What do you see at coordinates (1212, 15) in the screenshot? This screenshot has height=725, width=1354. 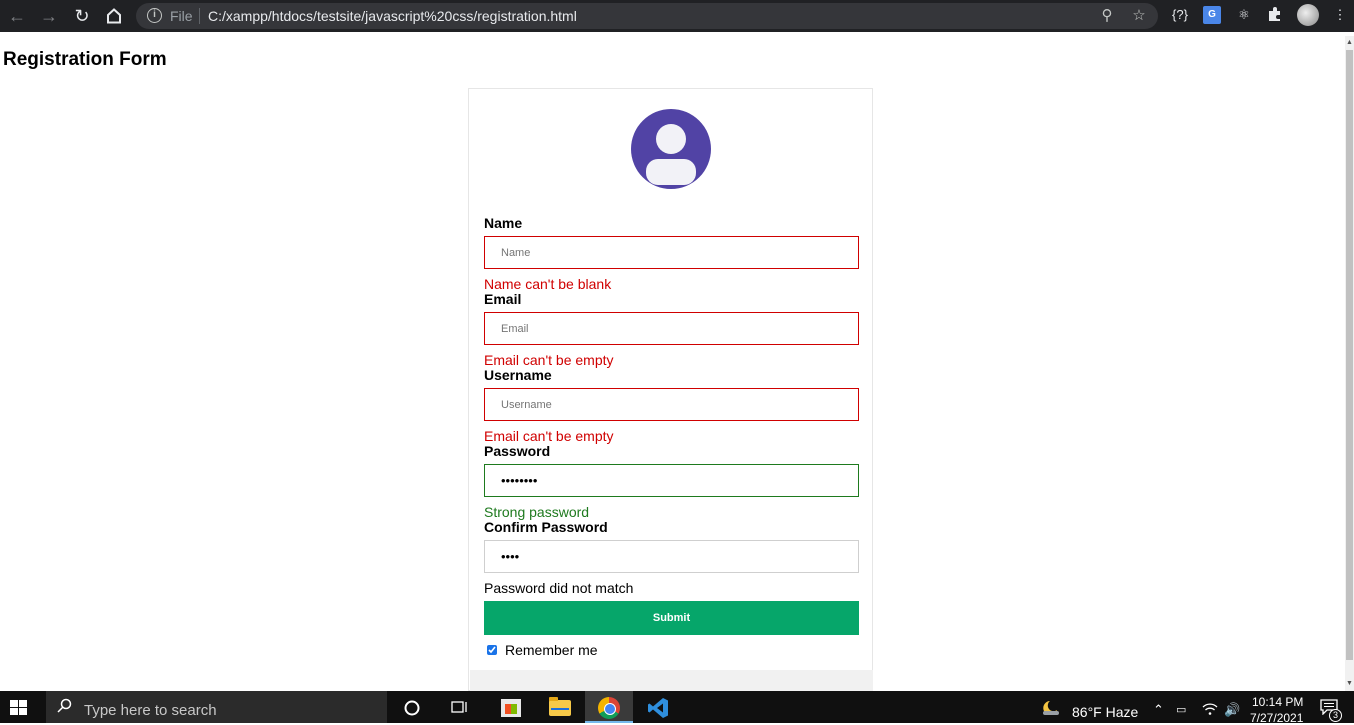 I see `translate-extension-icon: G` at bounding box center [1212, 15].